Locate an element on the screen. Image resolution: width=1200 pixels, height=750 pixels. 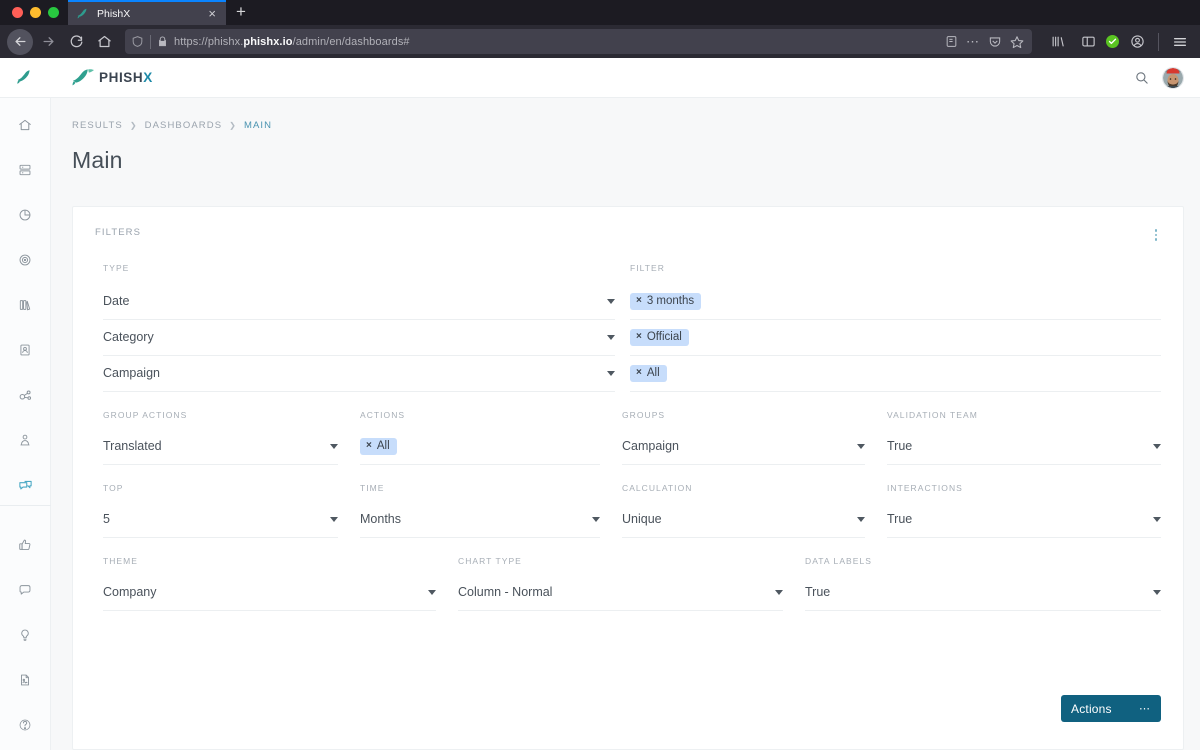
field-value: Unique is located at coordinates (642, 519).